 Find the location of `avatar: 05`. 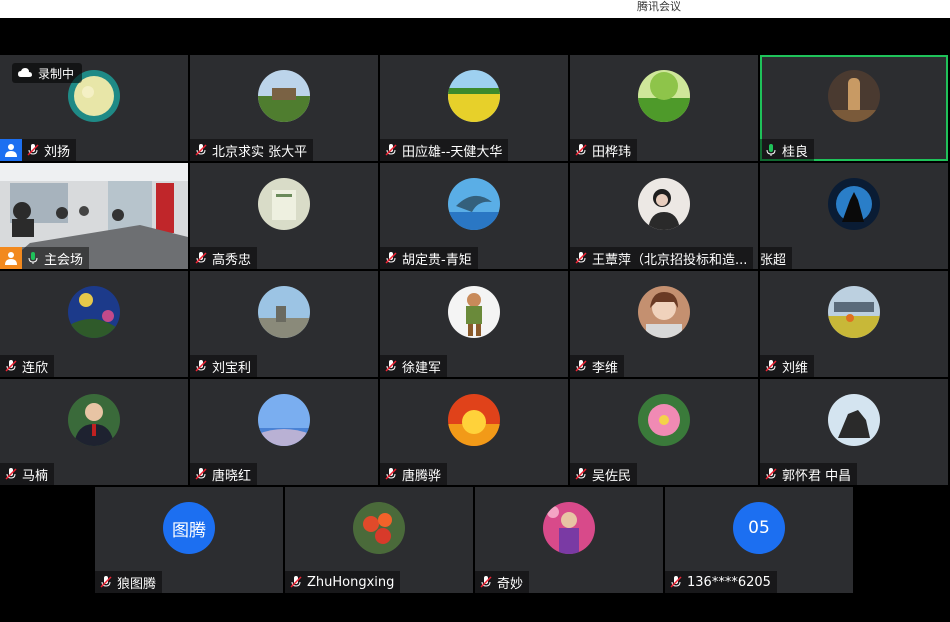

avatar: 05 is located at coordinates (759, 528).